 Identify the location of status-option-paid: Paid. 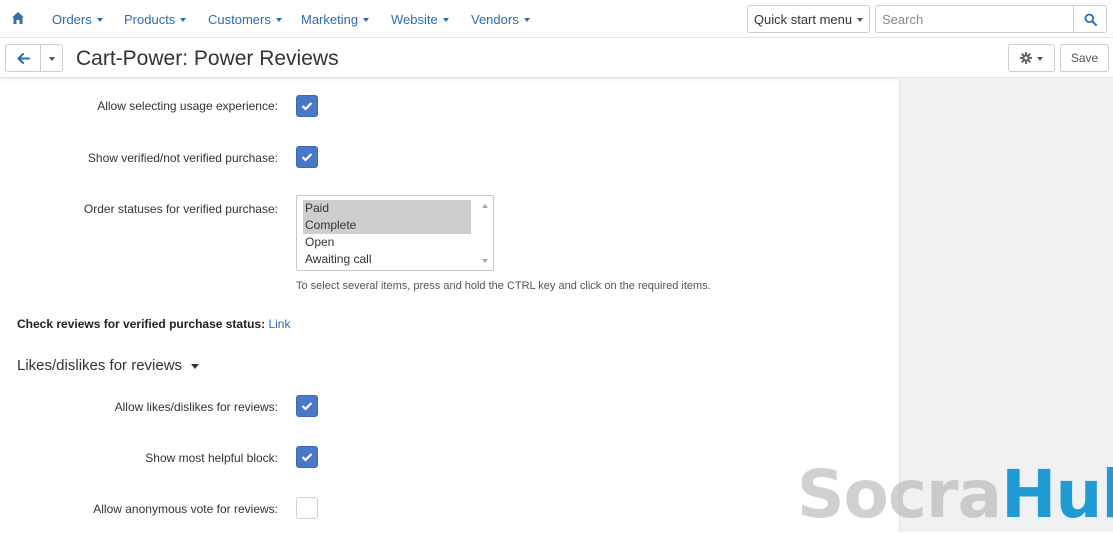
(387, 208).